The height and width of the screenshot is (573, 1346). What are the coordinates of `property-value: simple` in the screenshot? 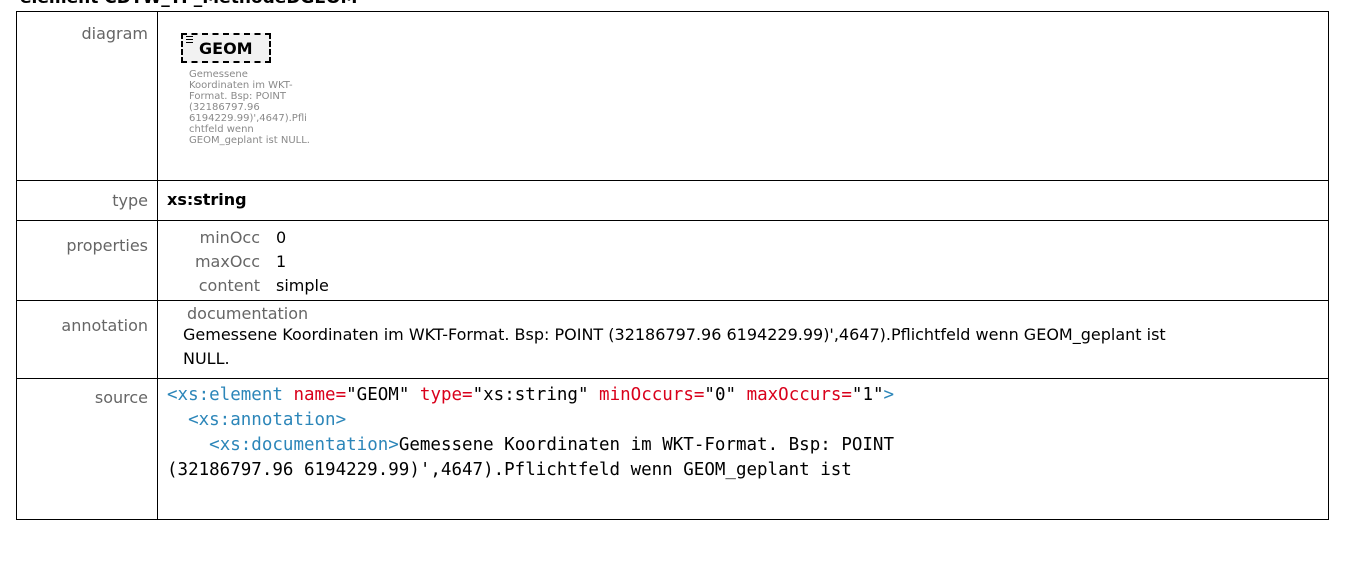 It's located at (302, 285).